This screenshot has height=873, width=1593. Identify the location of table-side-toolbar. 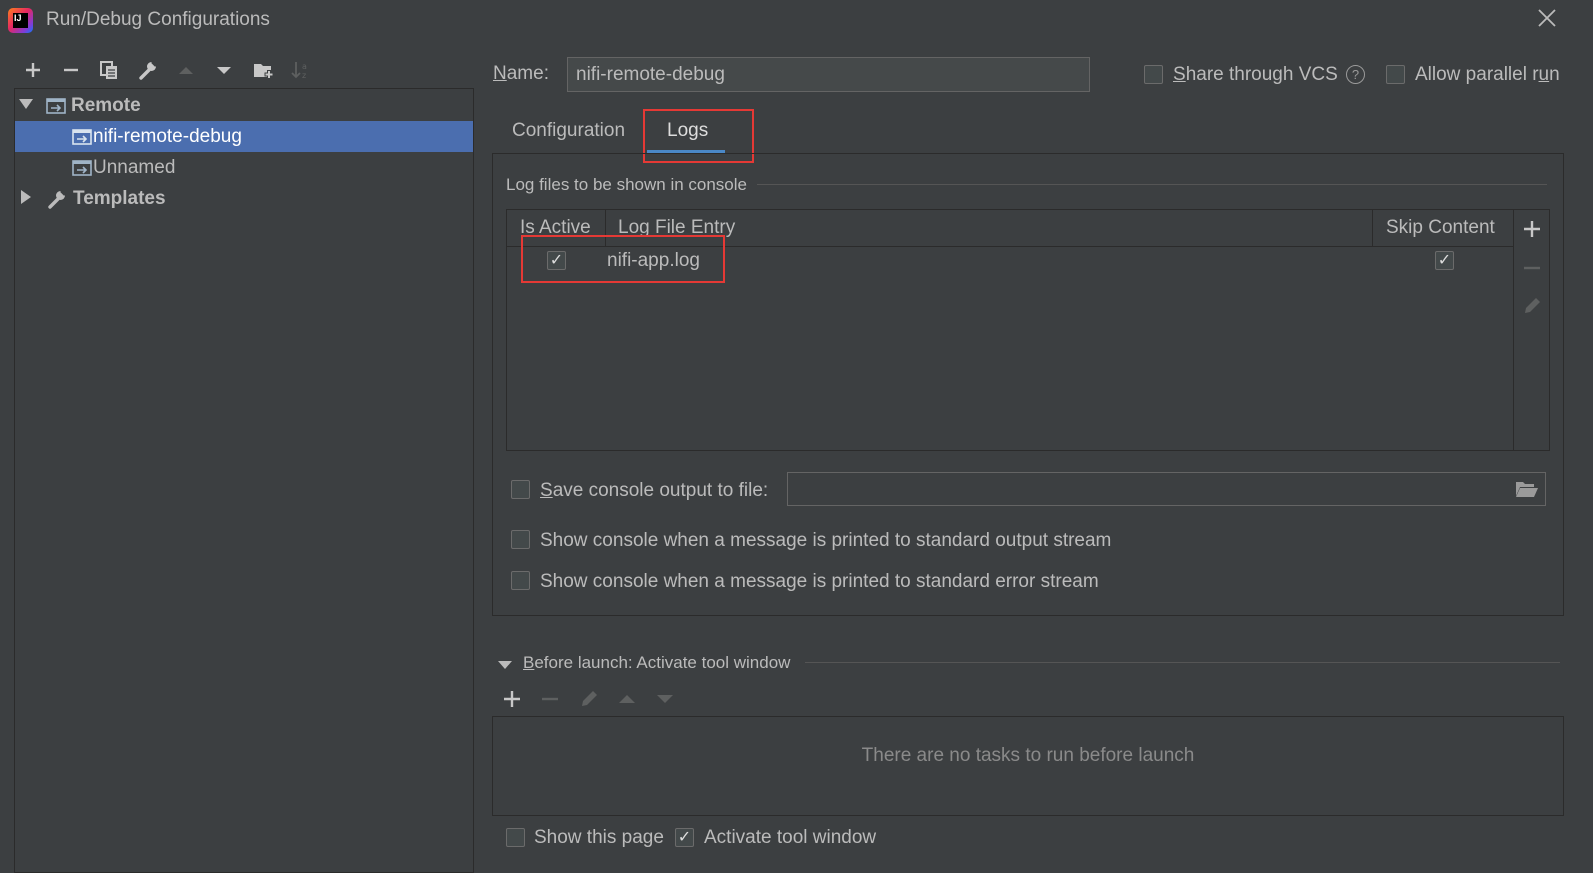
(1532, 330).